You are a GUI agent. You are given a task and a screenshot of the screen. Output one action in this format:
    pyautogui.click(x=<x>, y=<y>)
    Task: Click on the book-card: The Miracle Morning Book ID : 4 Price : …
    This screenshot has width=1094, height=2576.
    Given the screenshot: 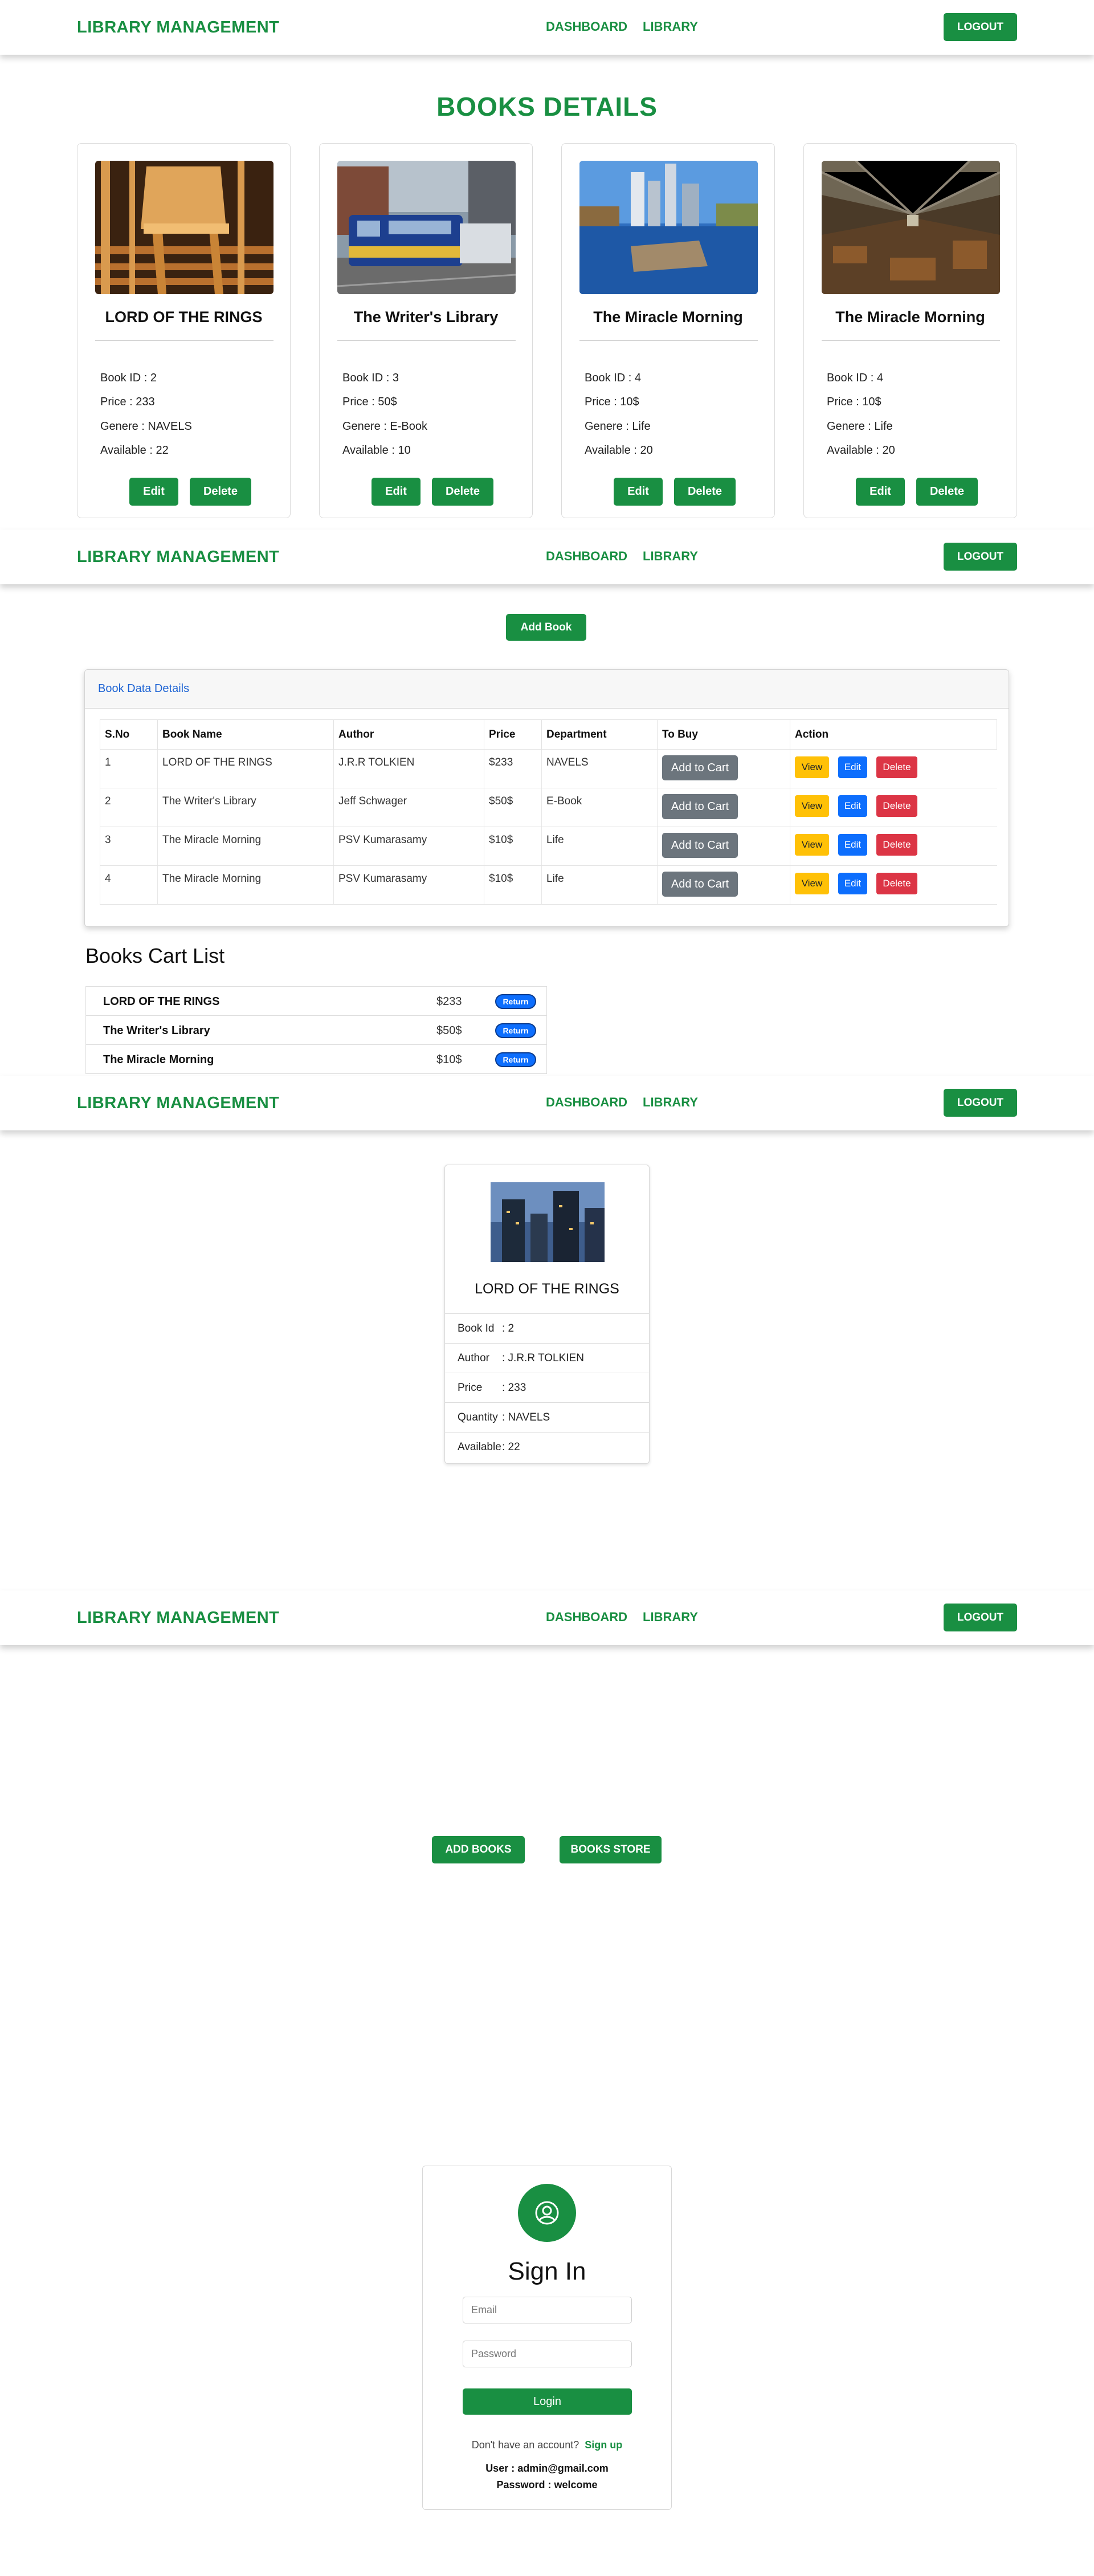 What is the action you would take?
    pyautogui.click(x=668, y=330)
    